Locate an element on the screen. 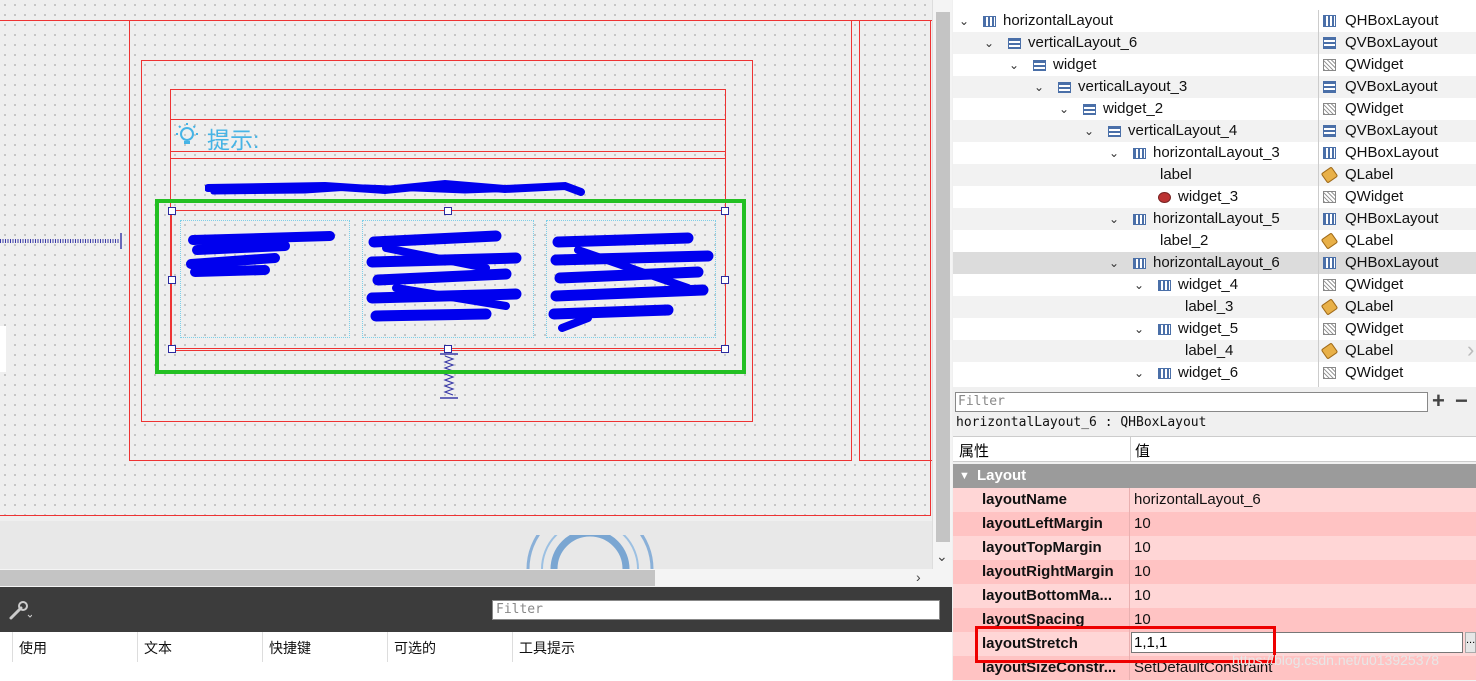 Image resolution: width=1476 pixels, height=681 pixels. red-highlight-box is located at coordinates (1125, 644).